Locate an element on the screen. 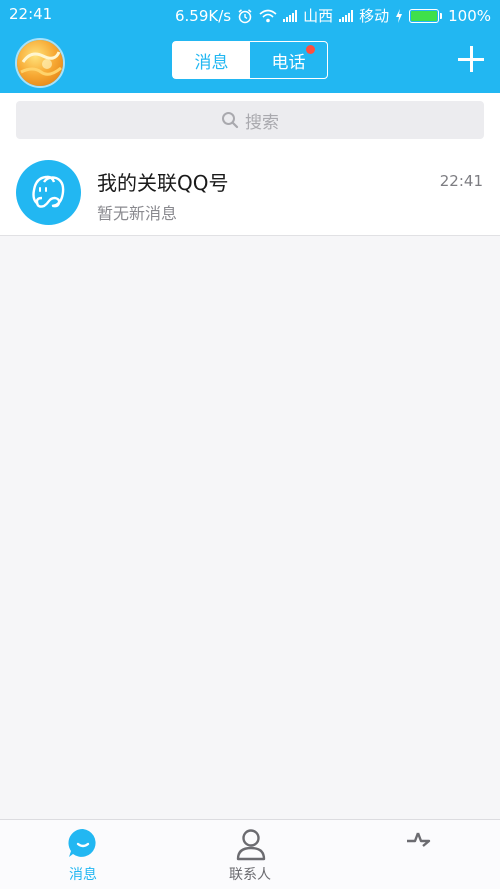 The image size is (500, 889). signal-icon is located at coordinates (290, 15).